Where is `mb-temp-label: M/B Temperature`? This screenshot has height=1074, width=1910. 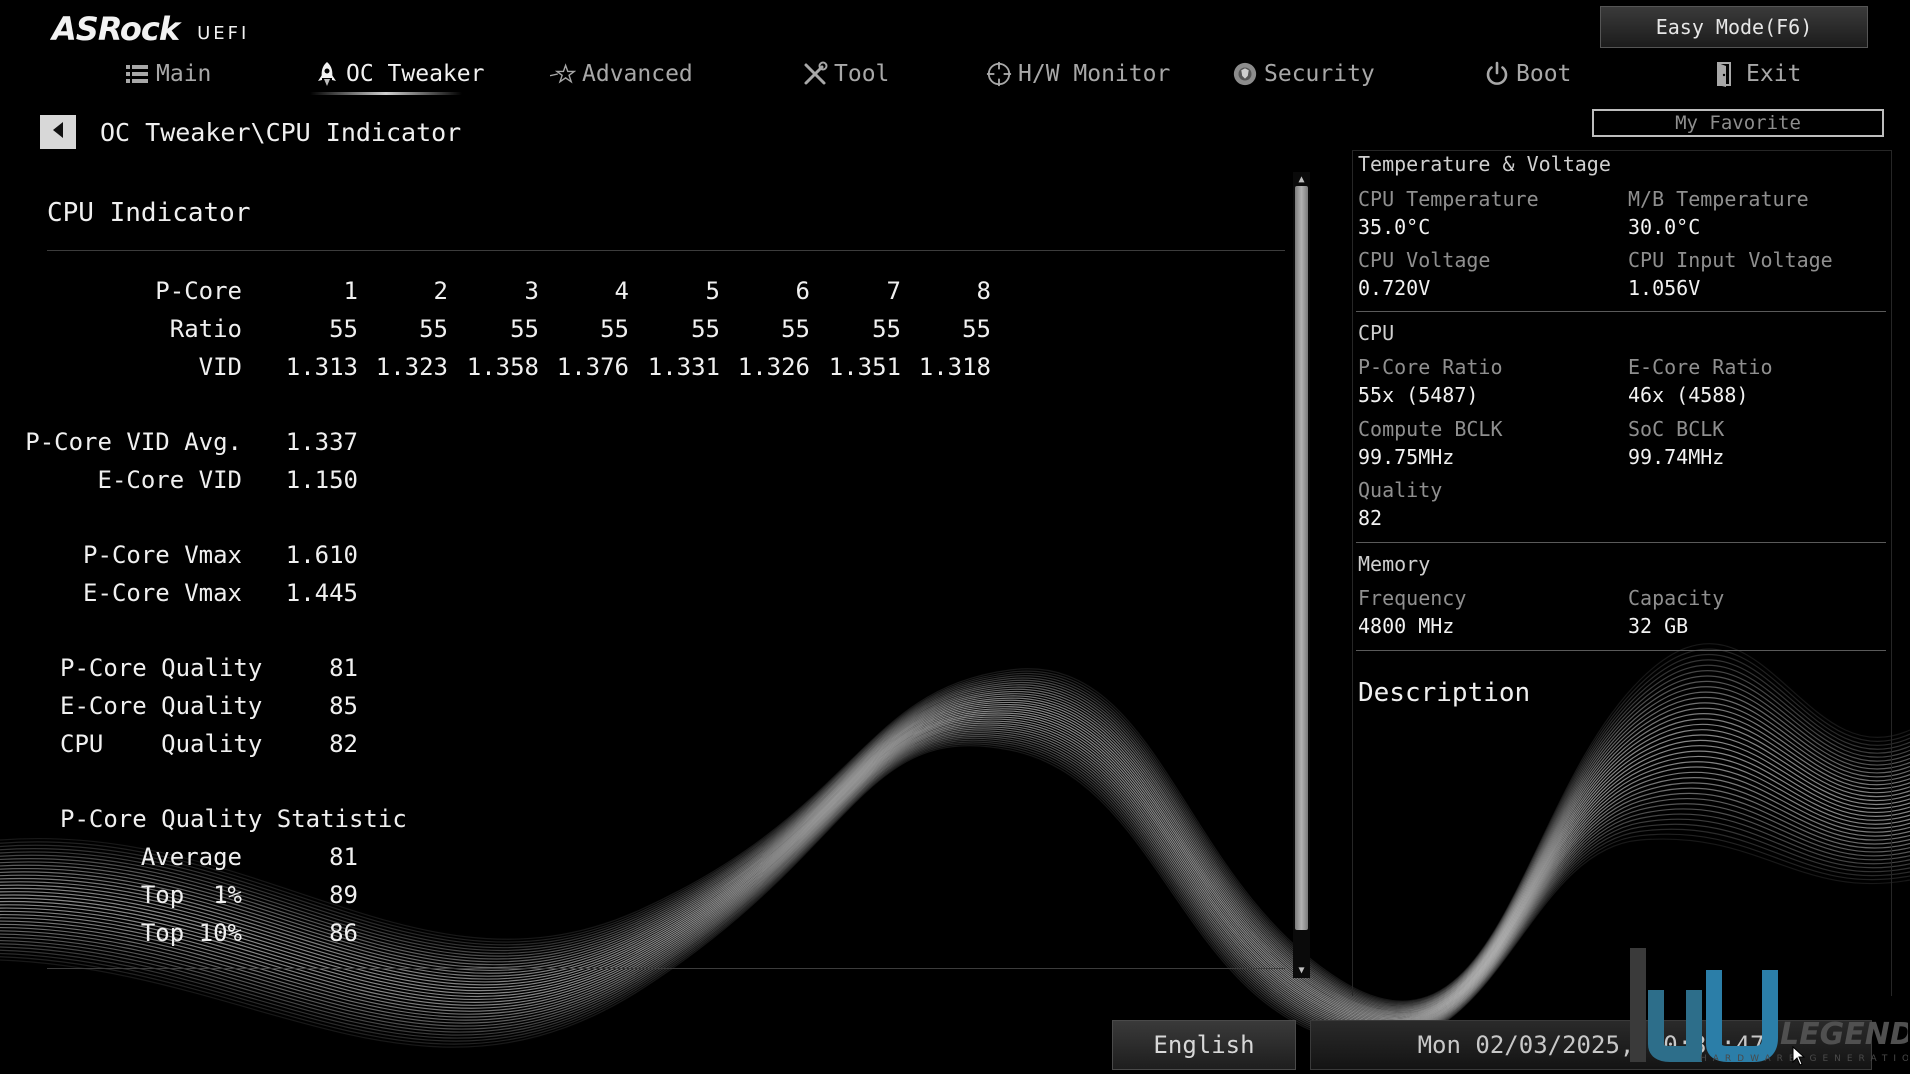
mb-temp-label: M/B Temperature is located at coordinates (1718, 199).